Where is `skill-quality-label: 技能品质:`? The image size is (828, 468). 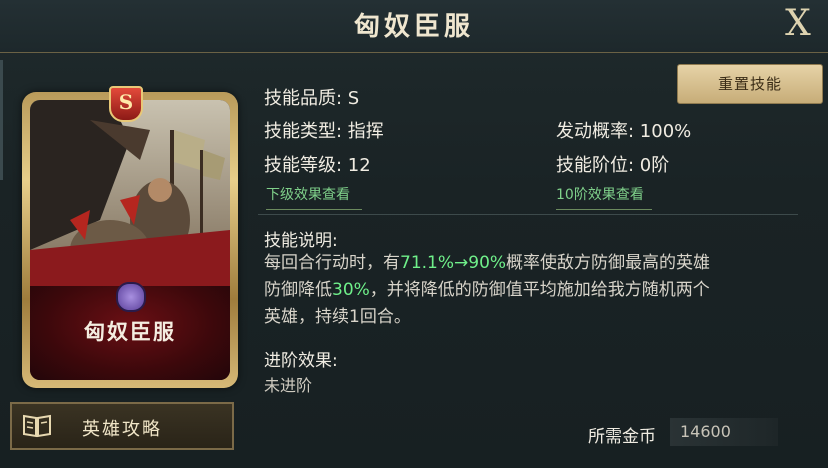
skill-quality-label: 技能品质: is located at coordinates (306, 98).